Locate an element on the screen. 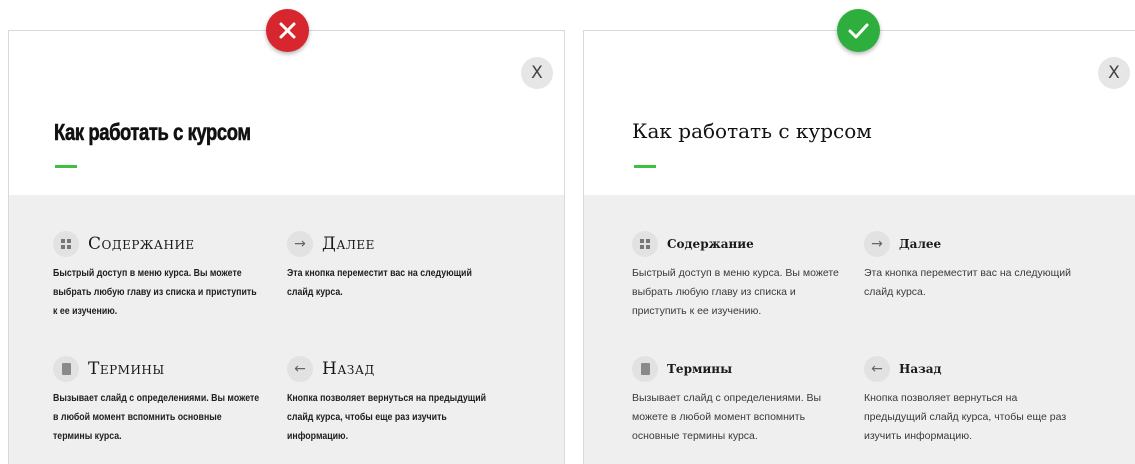 This screenshot has height=464, width=1135. x-icon is located at coordinates (287, 30).